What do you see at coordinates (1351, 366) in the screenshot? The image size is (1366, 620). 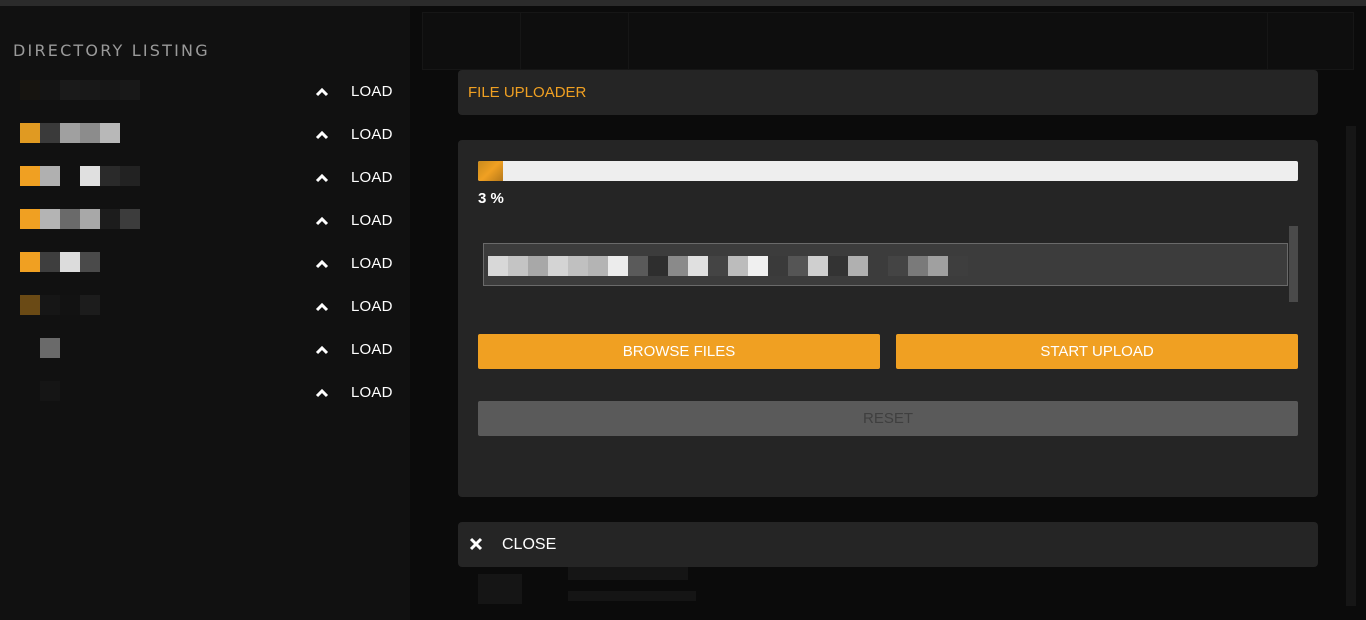 I see `background-scrollbar` at bounding box center [1351, 366].